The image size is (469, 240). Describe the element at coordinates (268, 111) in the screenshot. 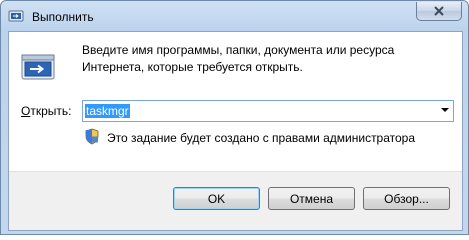

I see `command-combobox: taskmgr` at that location.